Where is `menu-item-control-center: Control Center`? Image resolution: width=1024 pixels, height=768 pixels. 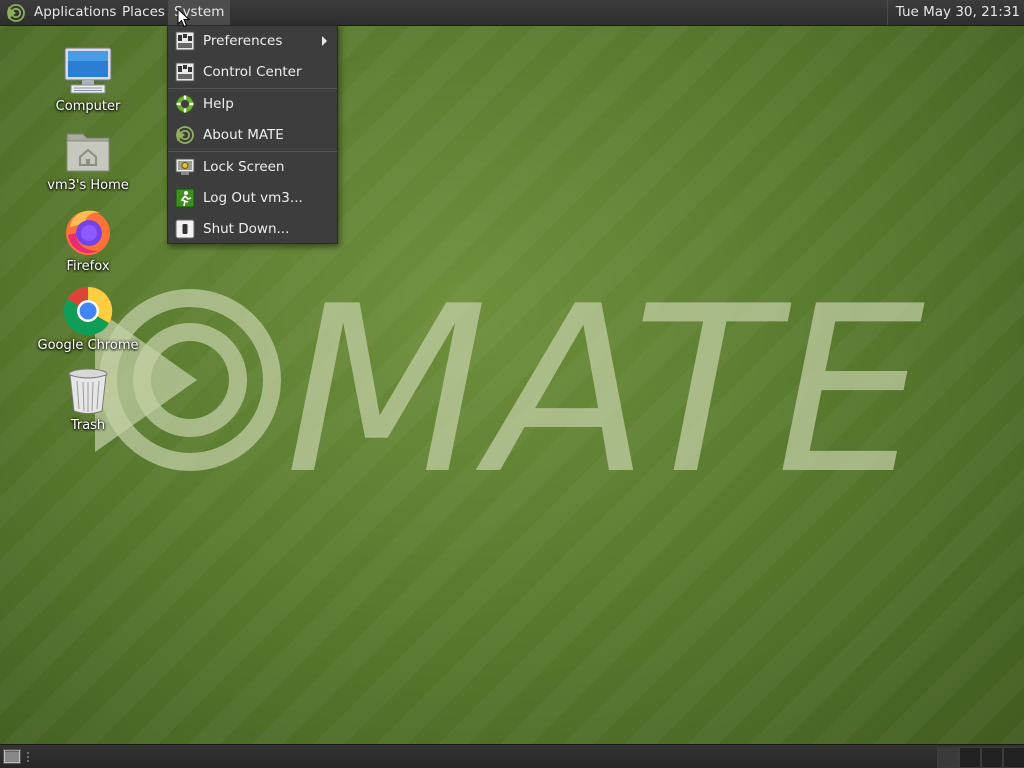
menu-item-control-center: Control Center is located at coordinates (252, 72).